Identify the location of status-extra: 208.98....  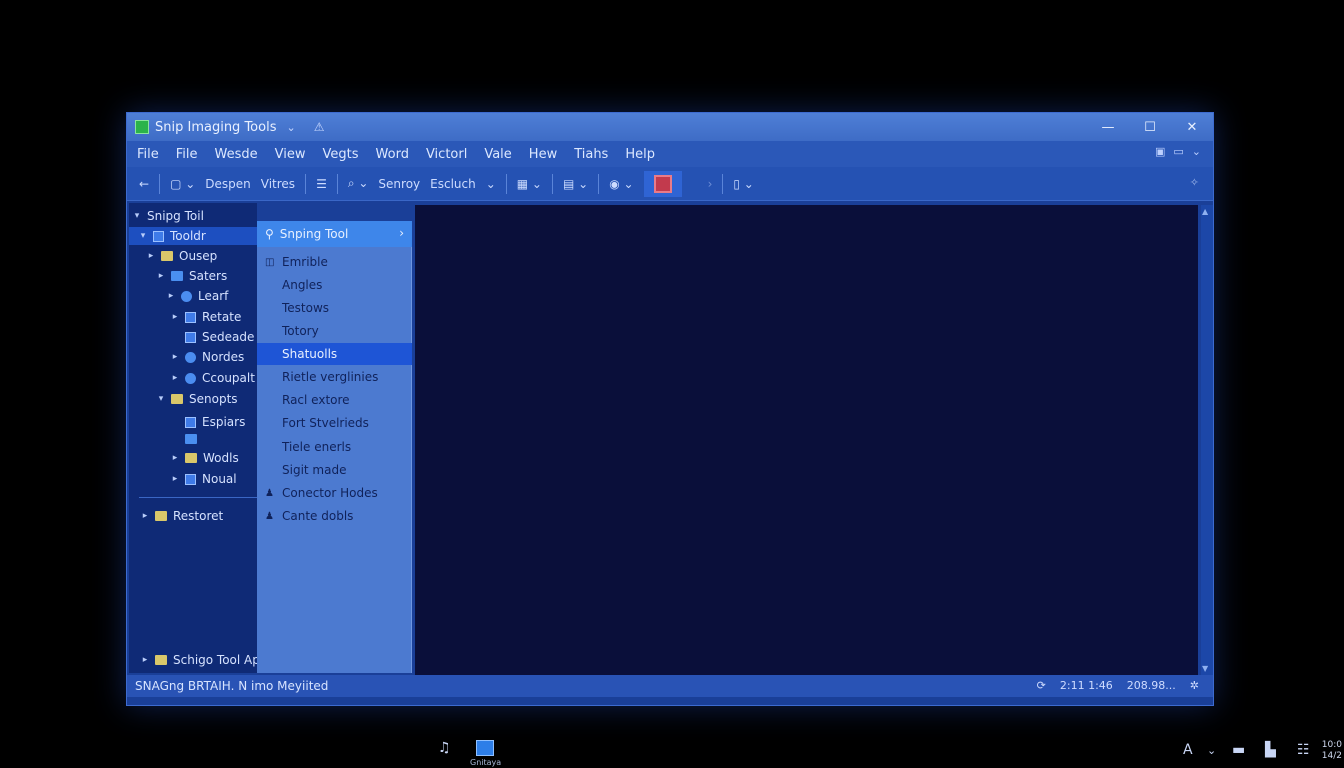
(1151, 685).